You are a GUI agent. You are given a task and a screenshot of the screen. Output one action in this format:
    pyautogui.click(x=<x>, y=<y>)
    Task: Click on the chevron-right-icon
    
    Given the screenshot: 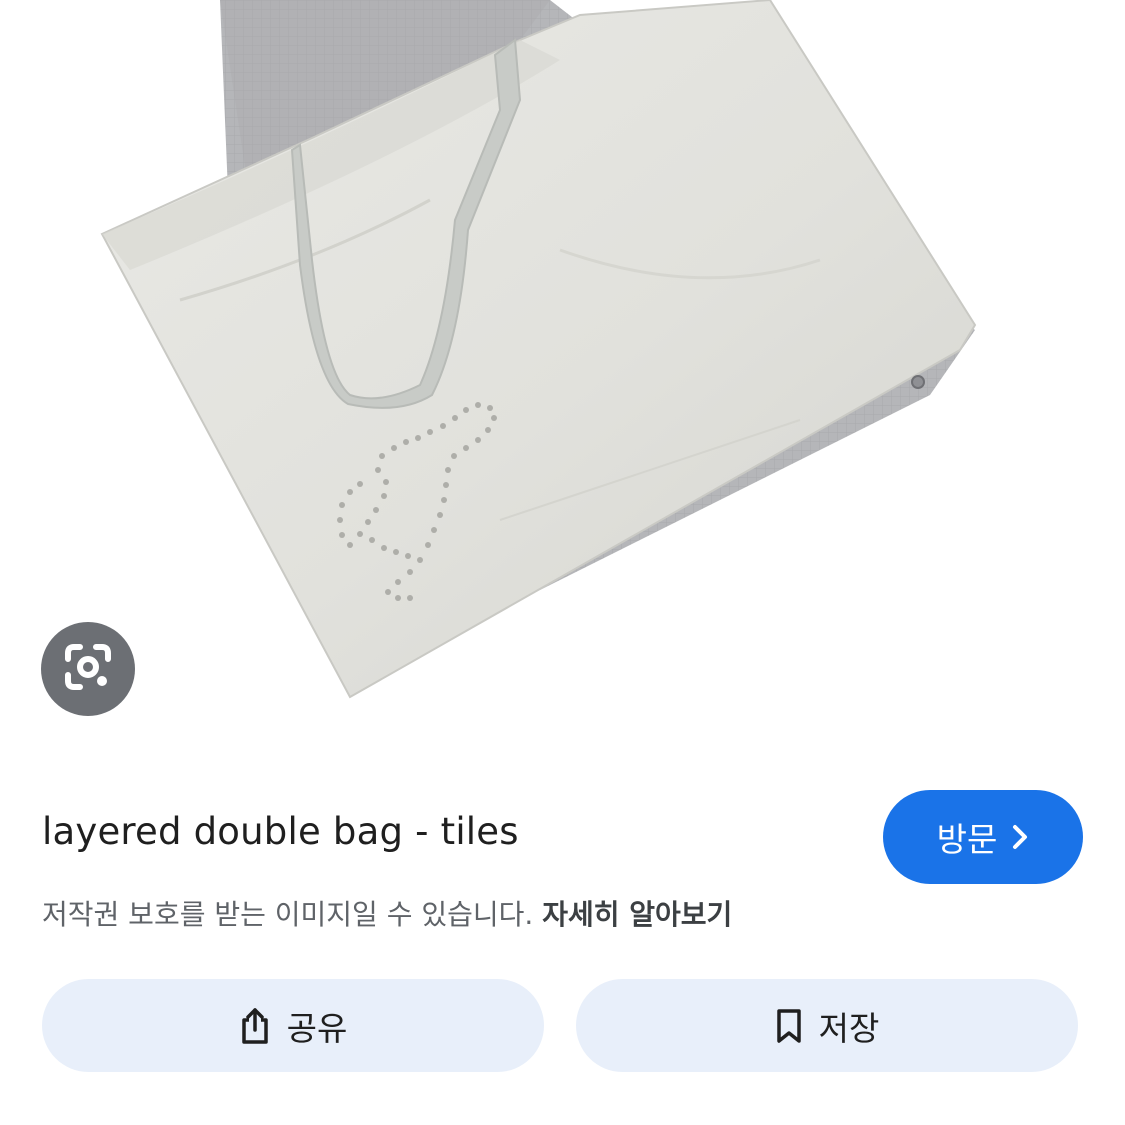 What is the action you would take?
    pyautogui.click(x=1020, y=837)
    